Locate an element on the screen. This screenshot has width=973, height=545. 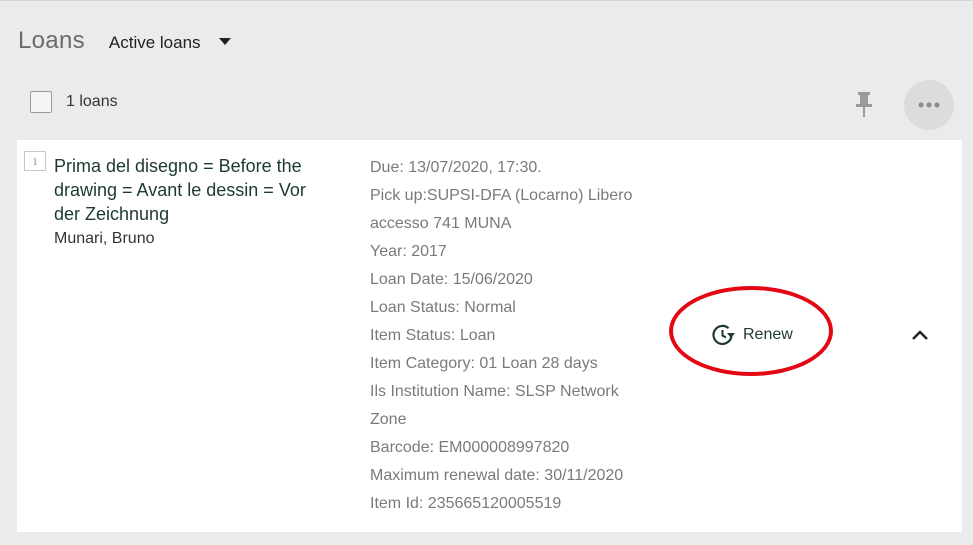
list-toolbar: 1 loans is located at coordinates (74, 102).